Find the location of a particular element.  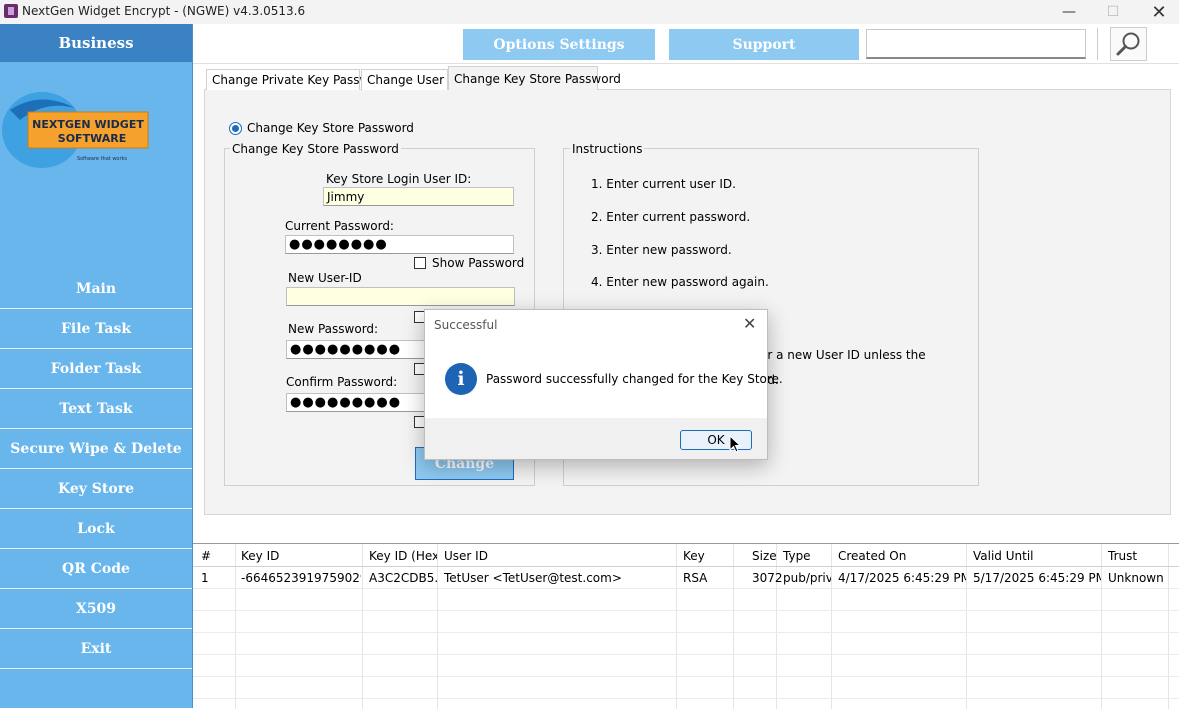

logo-line2: SOFTWARE is located at coordinates (92, 138).